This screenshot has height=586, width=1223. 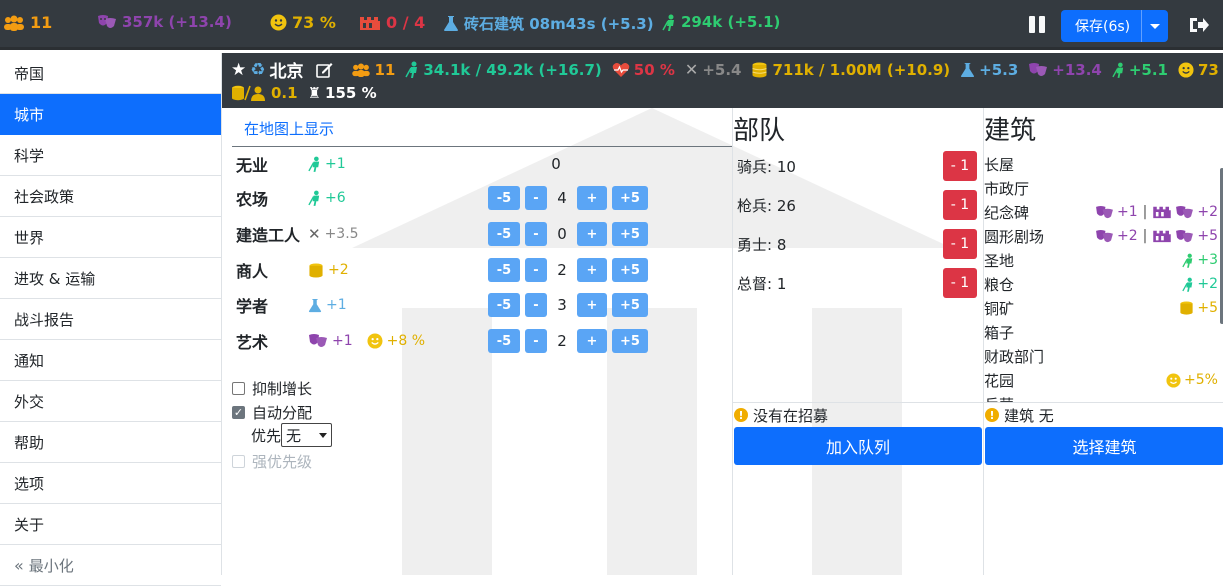 I want to click on sidebar-item-diplomacy: 外交, so click(x=110, y=401).